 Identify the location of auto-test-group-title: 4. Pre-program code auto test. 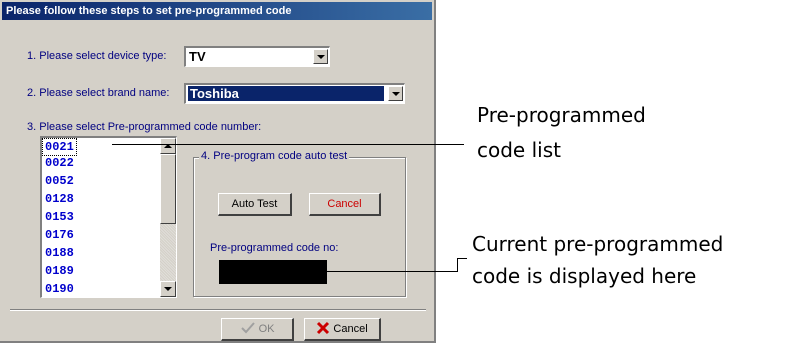
(274, 156).